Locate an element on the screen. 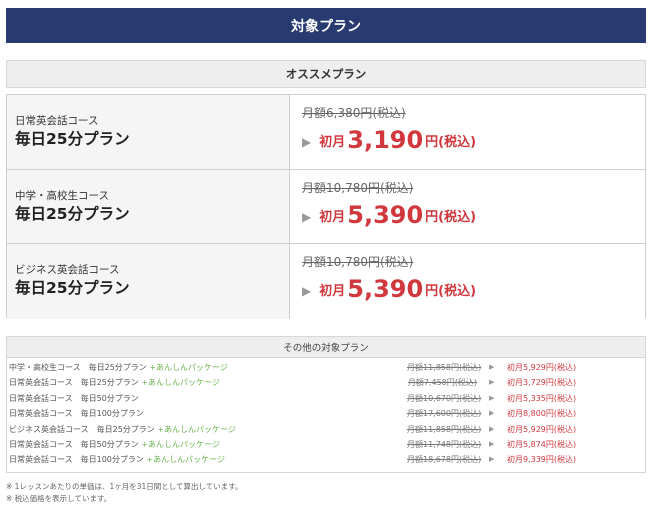  first-month-amount: 3,190 is located at coordinates (385, 140).